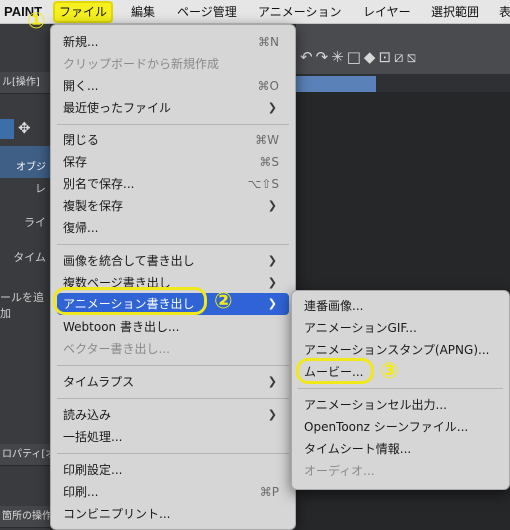 The image size is (510, 530). I want to click on spinner-icon: ✳, so click(339, 57).